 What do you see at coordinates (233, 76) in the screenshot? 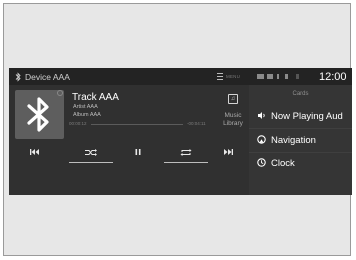
I see `menu-label: MENU` at bounding box center [233, 76].